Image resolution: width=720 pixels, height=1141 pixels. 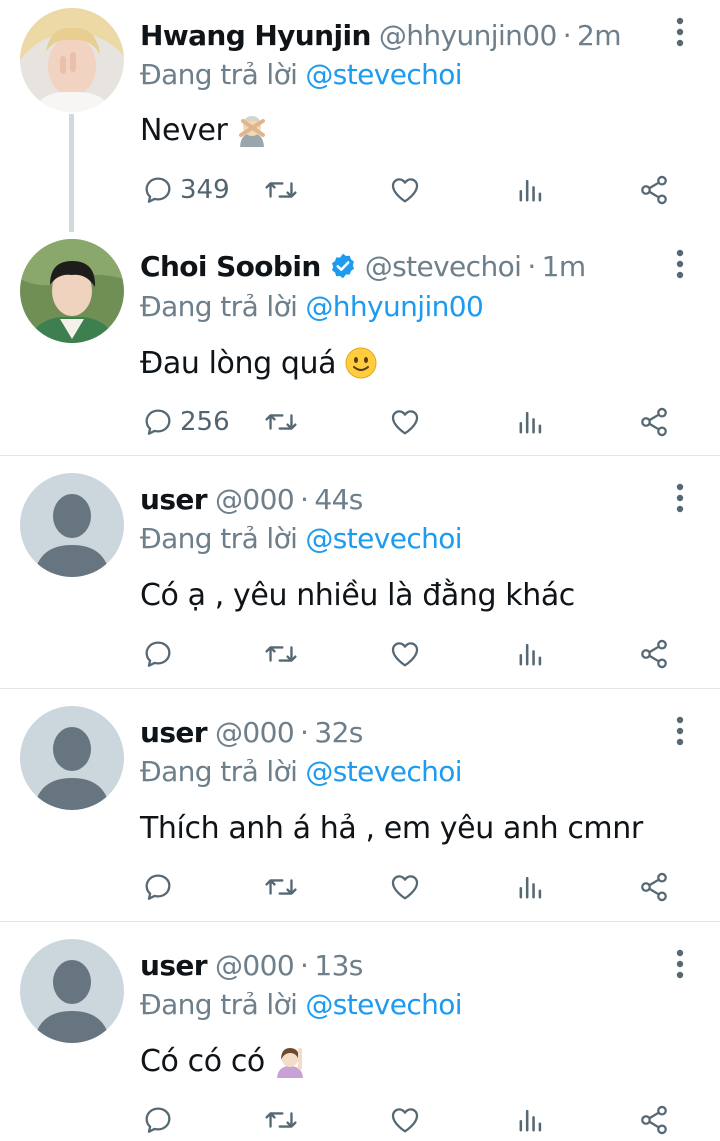 What do you see at coordinates (184, 130) in the screenshot?
I see `tweet-text-body: Never` at bounding box center [184, 130].